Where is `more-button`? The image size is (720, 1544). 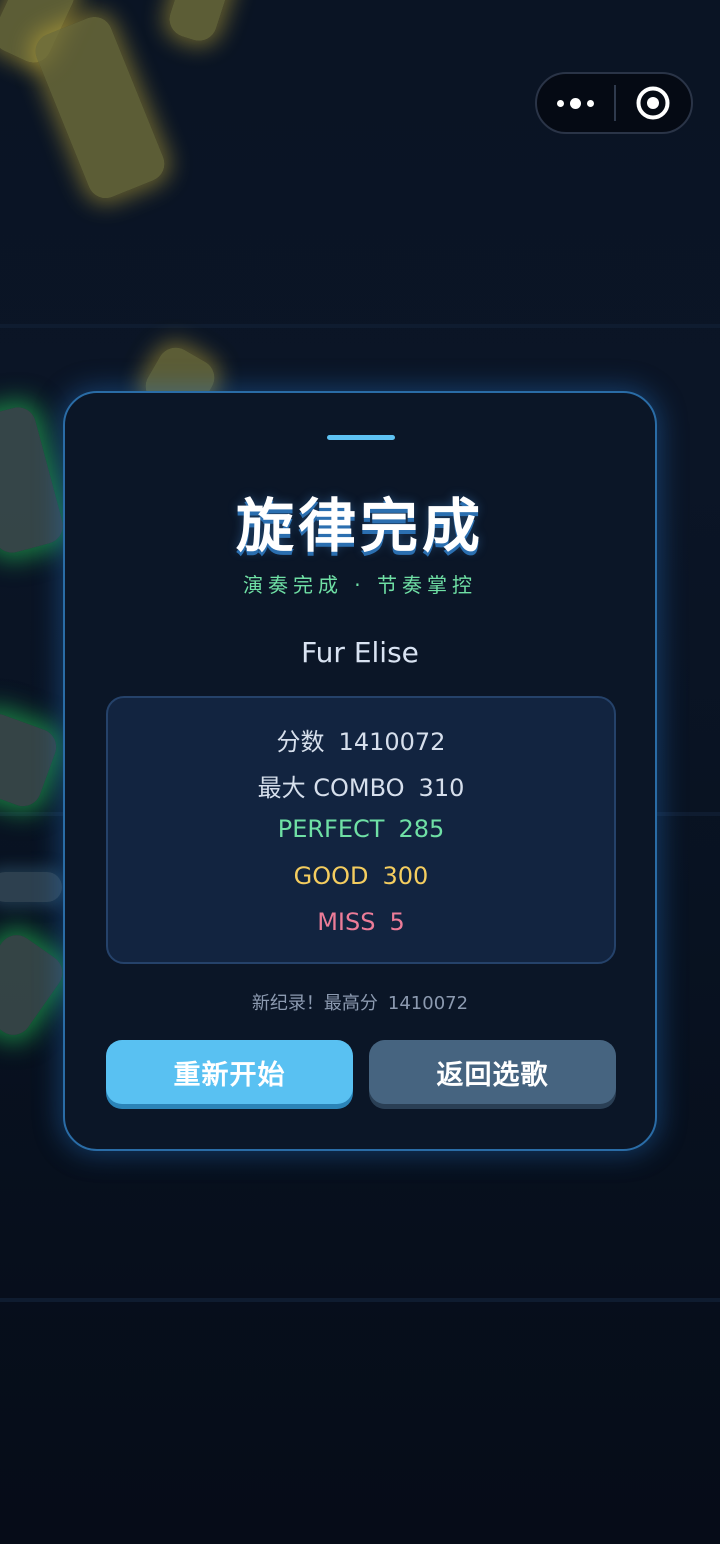 more-button is located at coordinates (575, 103).